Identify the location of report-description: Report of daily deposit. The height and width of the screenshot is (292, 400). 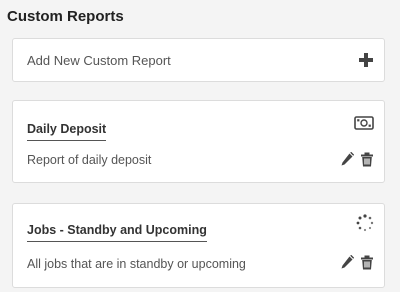
(89, 160).